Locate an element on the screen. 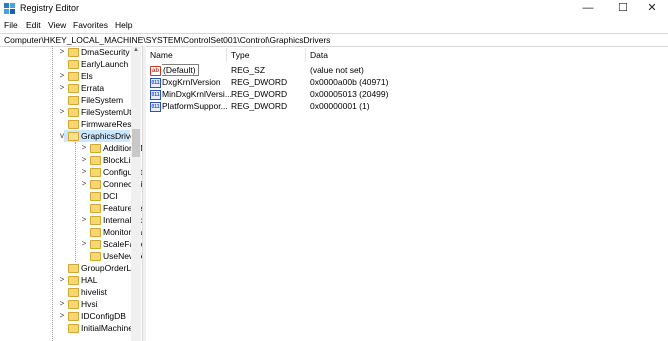 The width and height of the screenshot is (668, 341). tree-item: >AdditionalM is located at coordinates (71, 148).